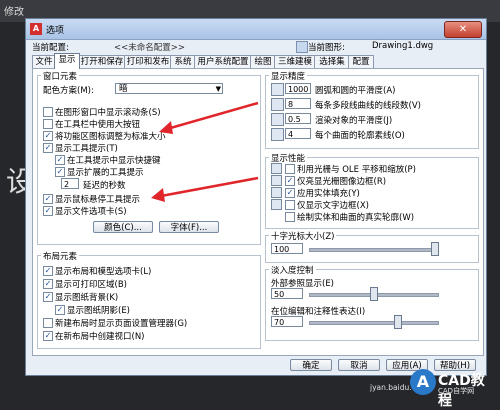 The height and width of the screenshot is (410, 500). Describe the element at coordinates (276, 204) in the screenshot. I see `text-frame-icon` at that location.